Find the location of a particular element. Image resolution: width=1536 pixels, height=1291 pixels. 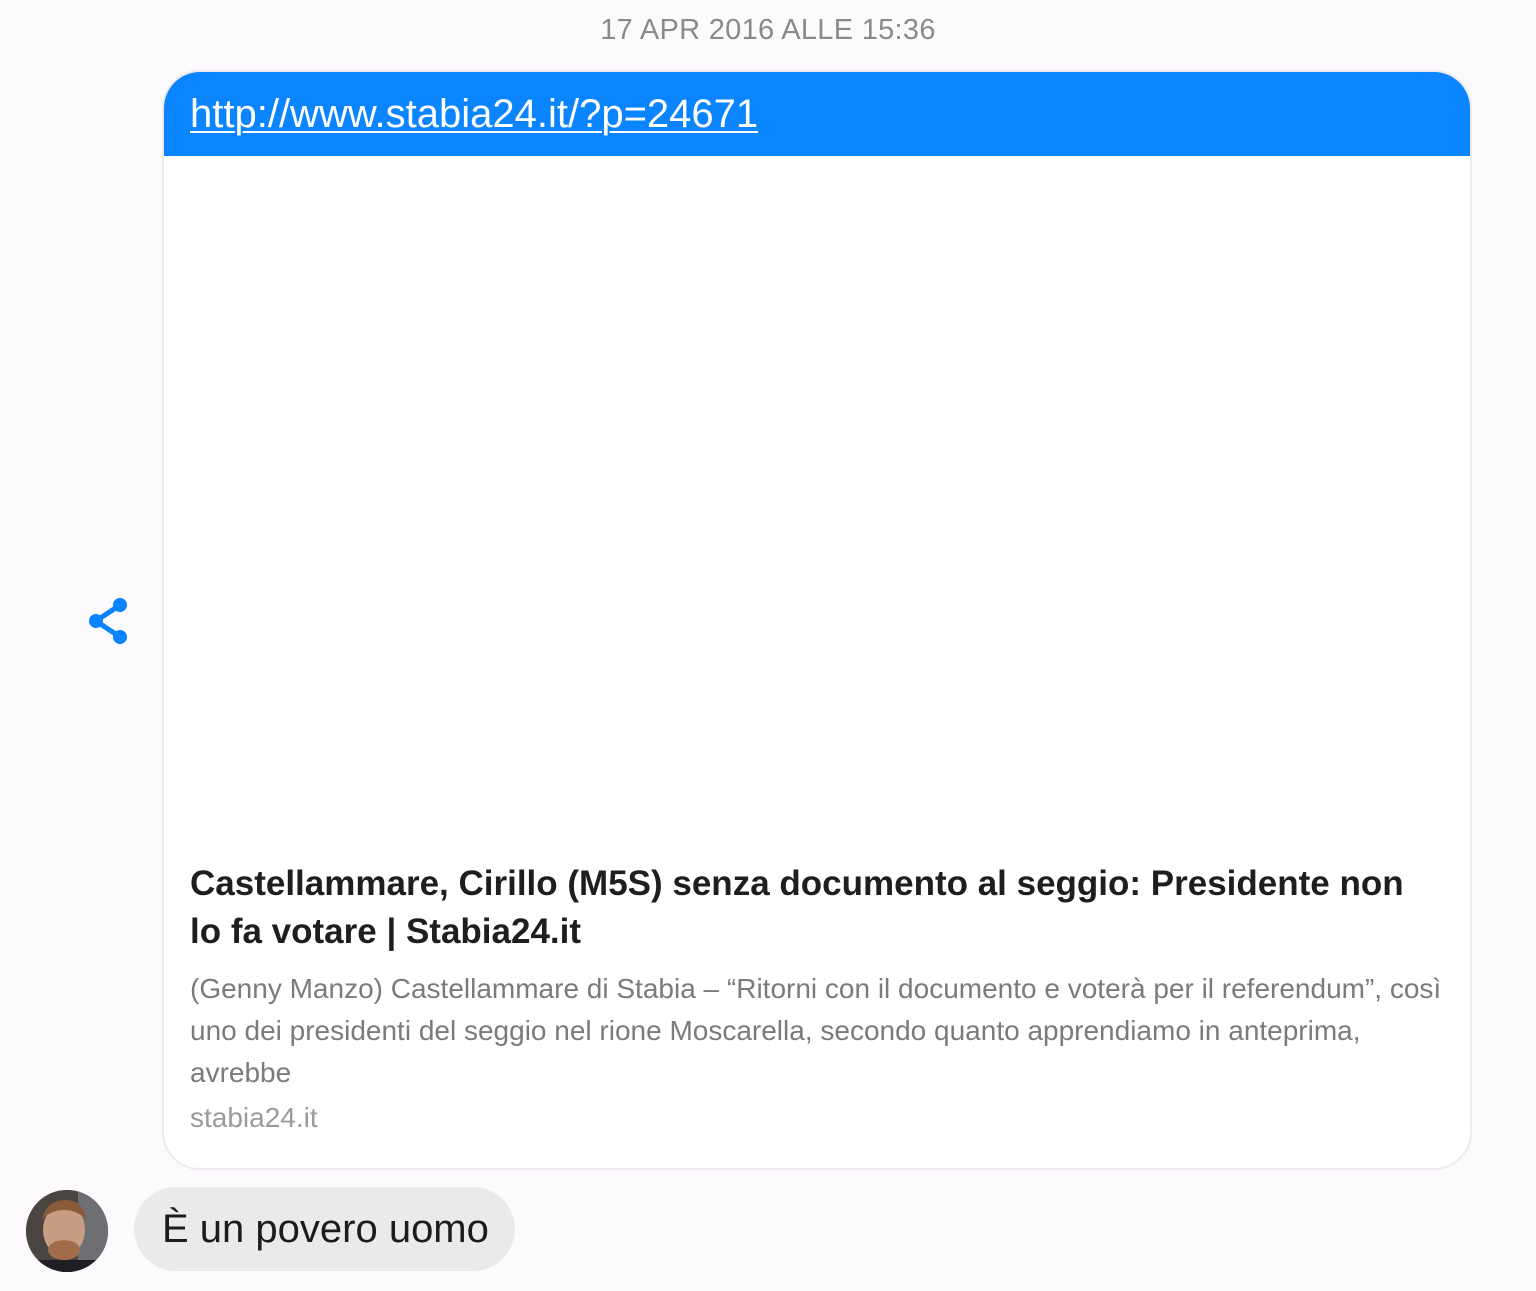

message-bubble: È un povero uomo is located at coordinates (324, 1229).